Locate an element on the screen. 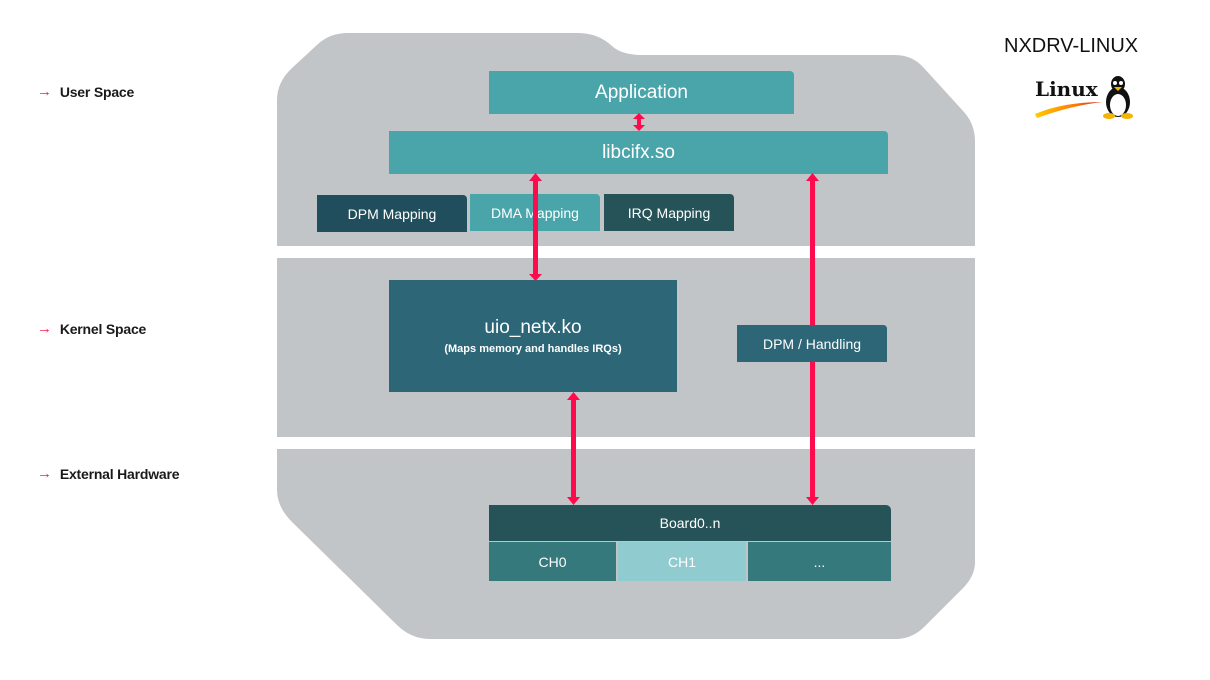 The height and width of the screenshot is (680, 1210). swoosh-icon is located at coordinates (1069, 110).